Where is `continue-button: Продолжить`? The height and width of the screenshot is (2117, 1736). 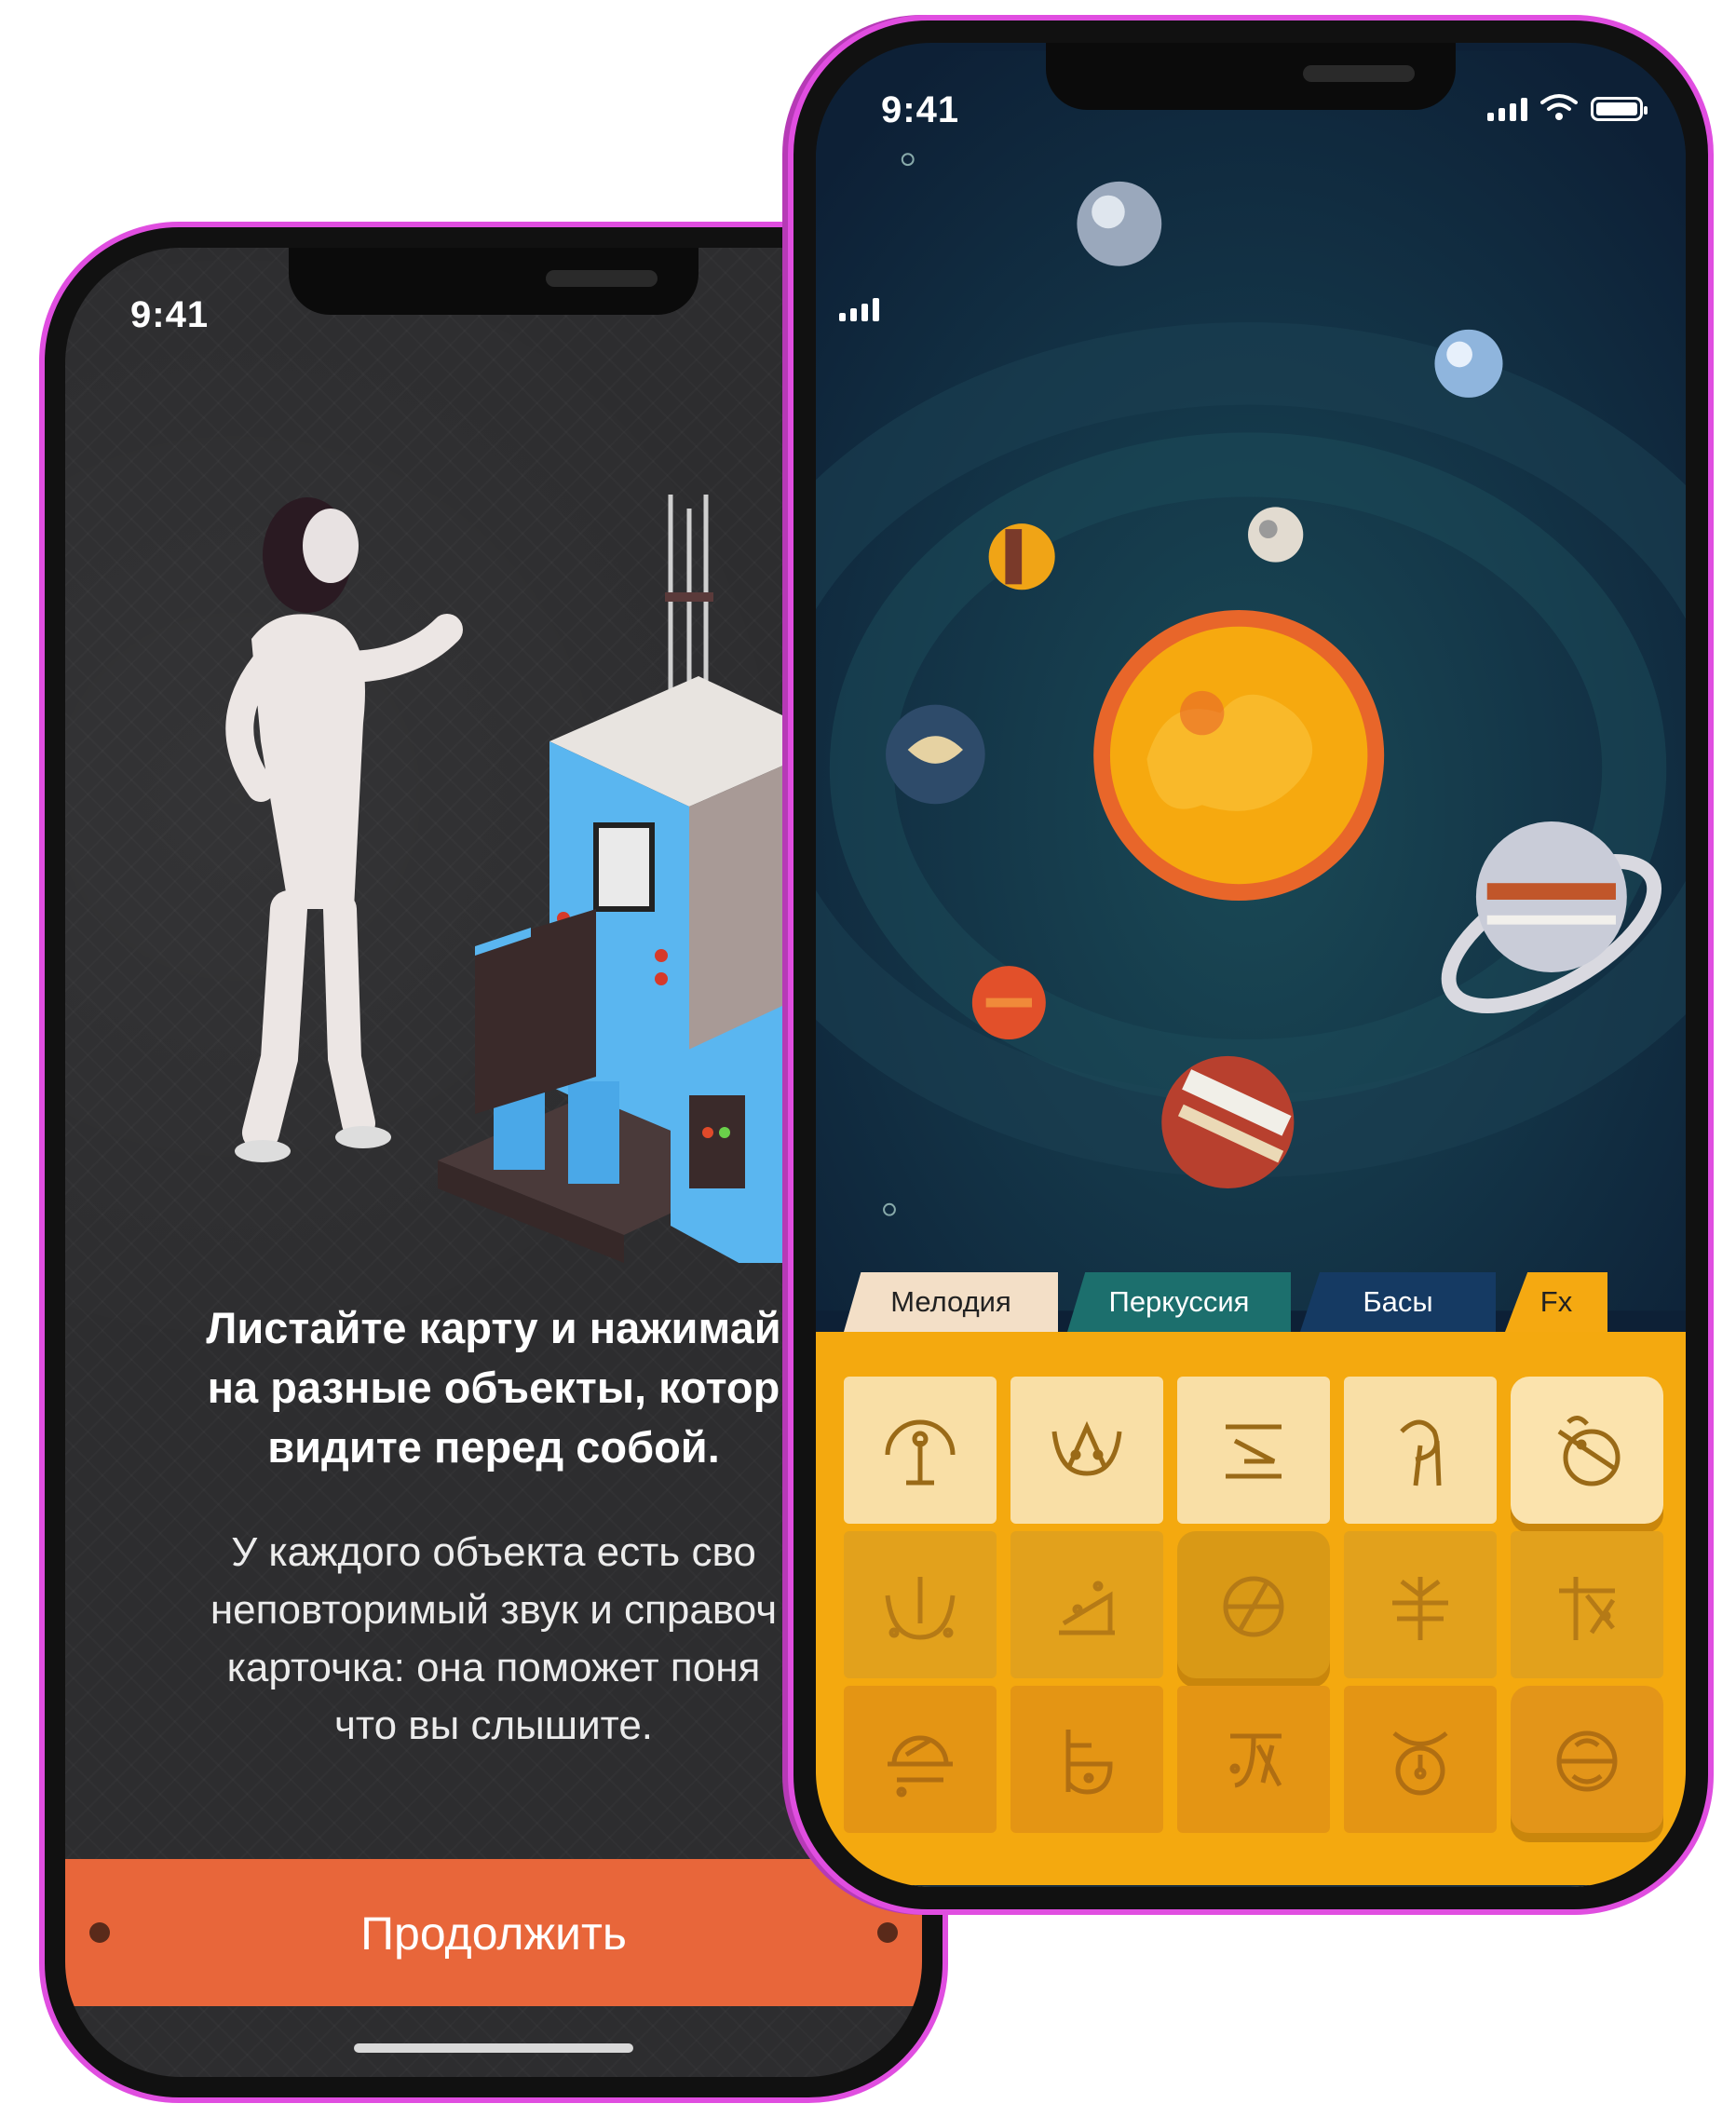
continue-button: Продолжить is located at coordinates (493, 1933).